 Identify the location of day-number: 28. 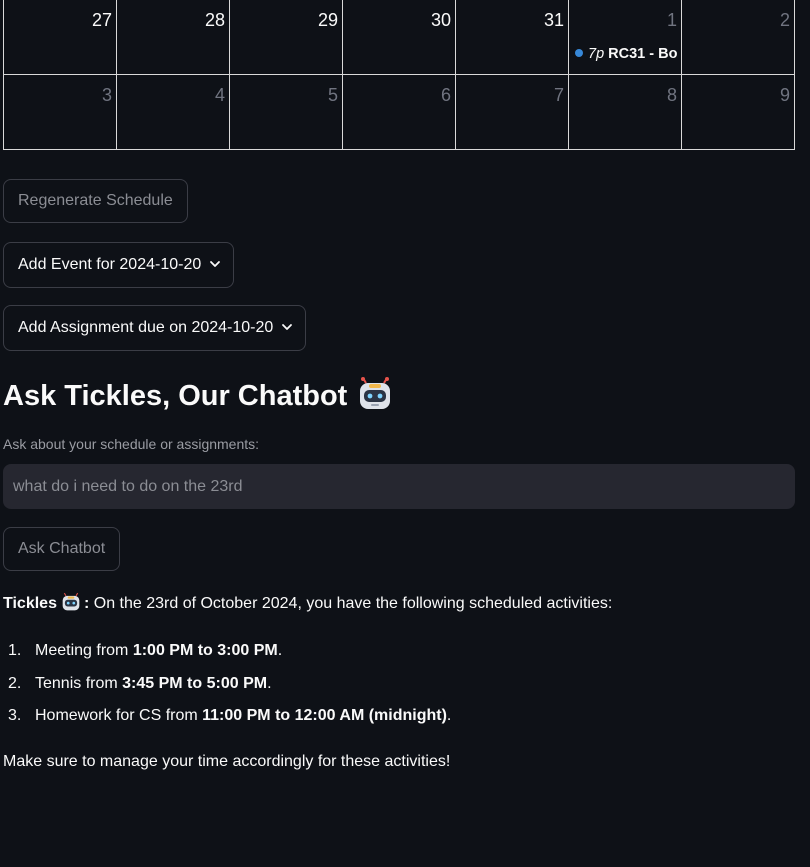
(214, 20).